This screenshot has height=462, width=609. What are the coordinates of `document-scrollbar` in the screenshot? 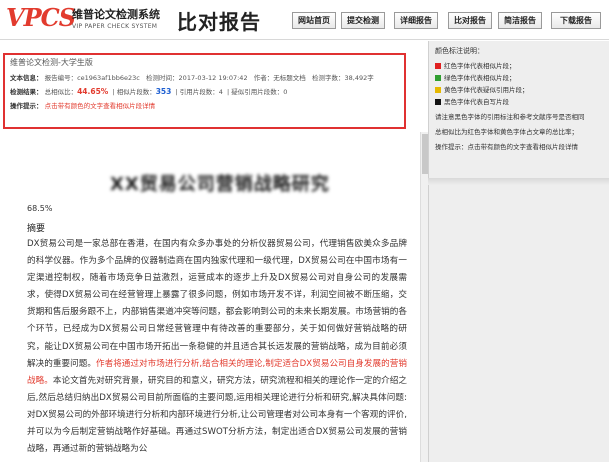 It's located at (424, 297).